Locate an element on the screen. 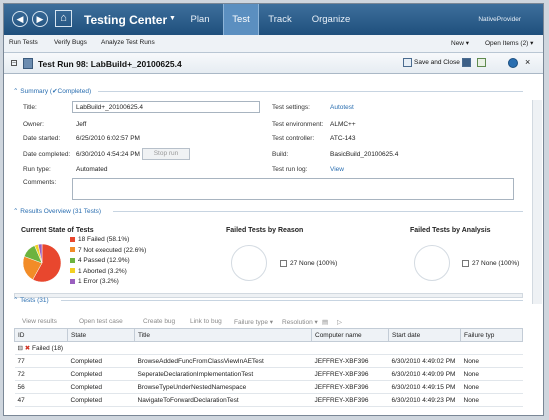 This screenshot has width=549, height=420. failed-by-analysis-heading: Failed Tests by Analysis is located at coordinates (450, 230).